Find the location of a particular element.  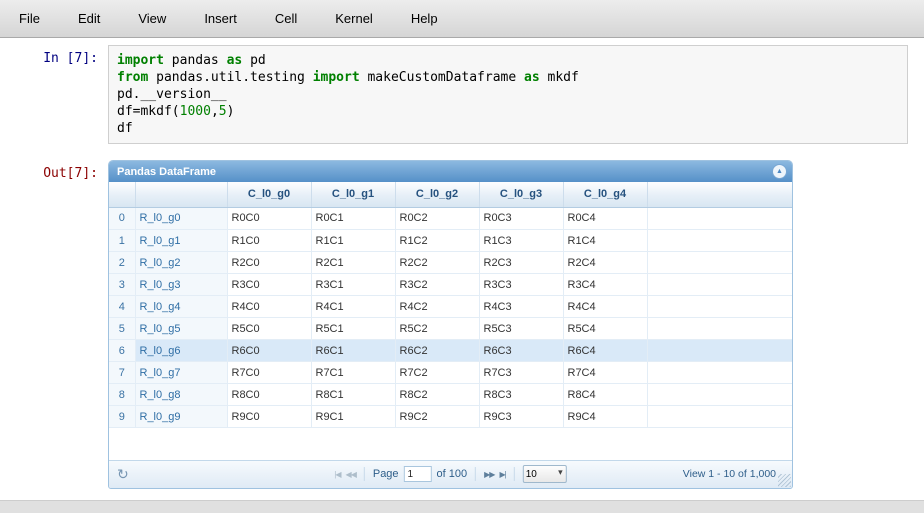

table-row: 8 R_l0_g8 R8C0 R8C1 R8C2 R8C3 R8C4 is located at coordinates (450, 394).